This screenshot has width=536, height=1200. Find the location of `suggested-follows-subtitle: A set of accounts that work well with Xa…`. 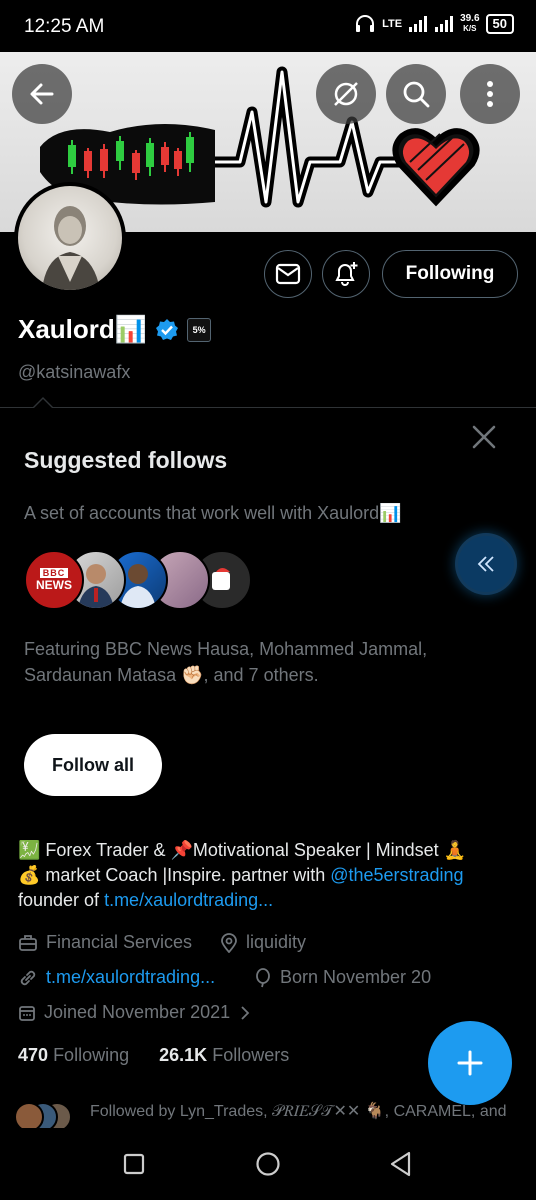

suggested-follows-subtitle: A set of accounts that work well with Xa… is located at coordinates (213, 513).